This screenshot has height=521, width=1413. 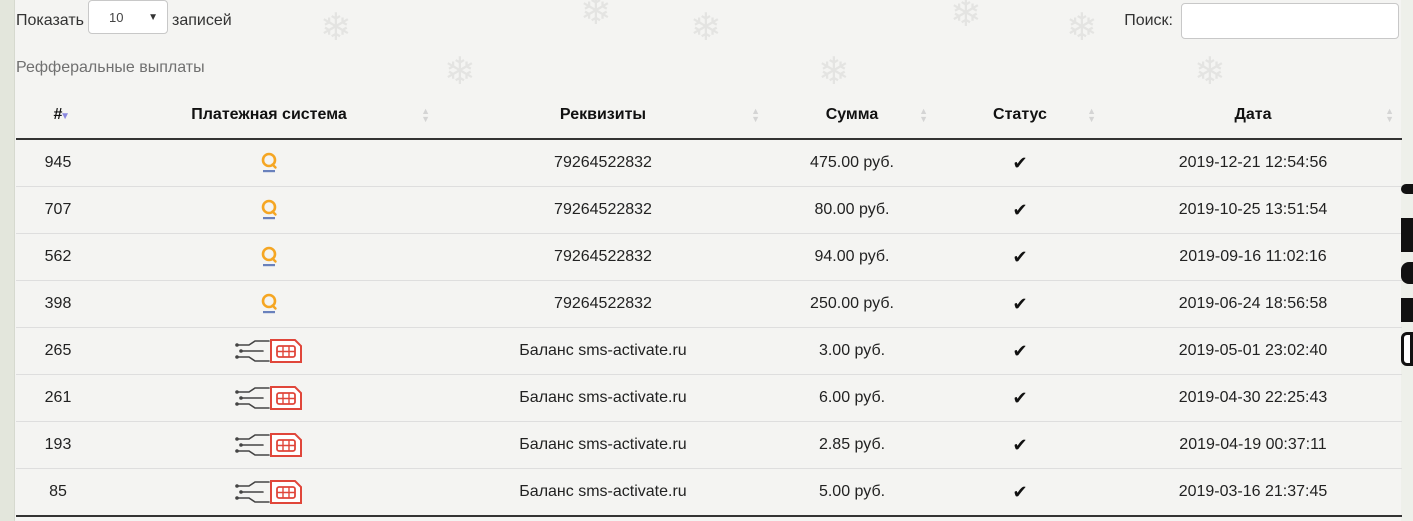 What do you see at coordinates (65, 116) in the screenshot?
I see `sort-asc-icon: ▼` at bounding box center [65, 116].